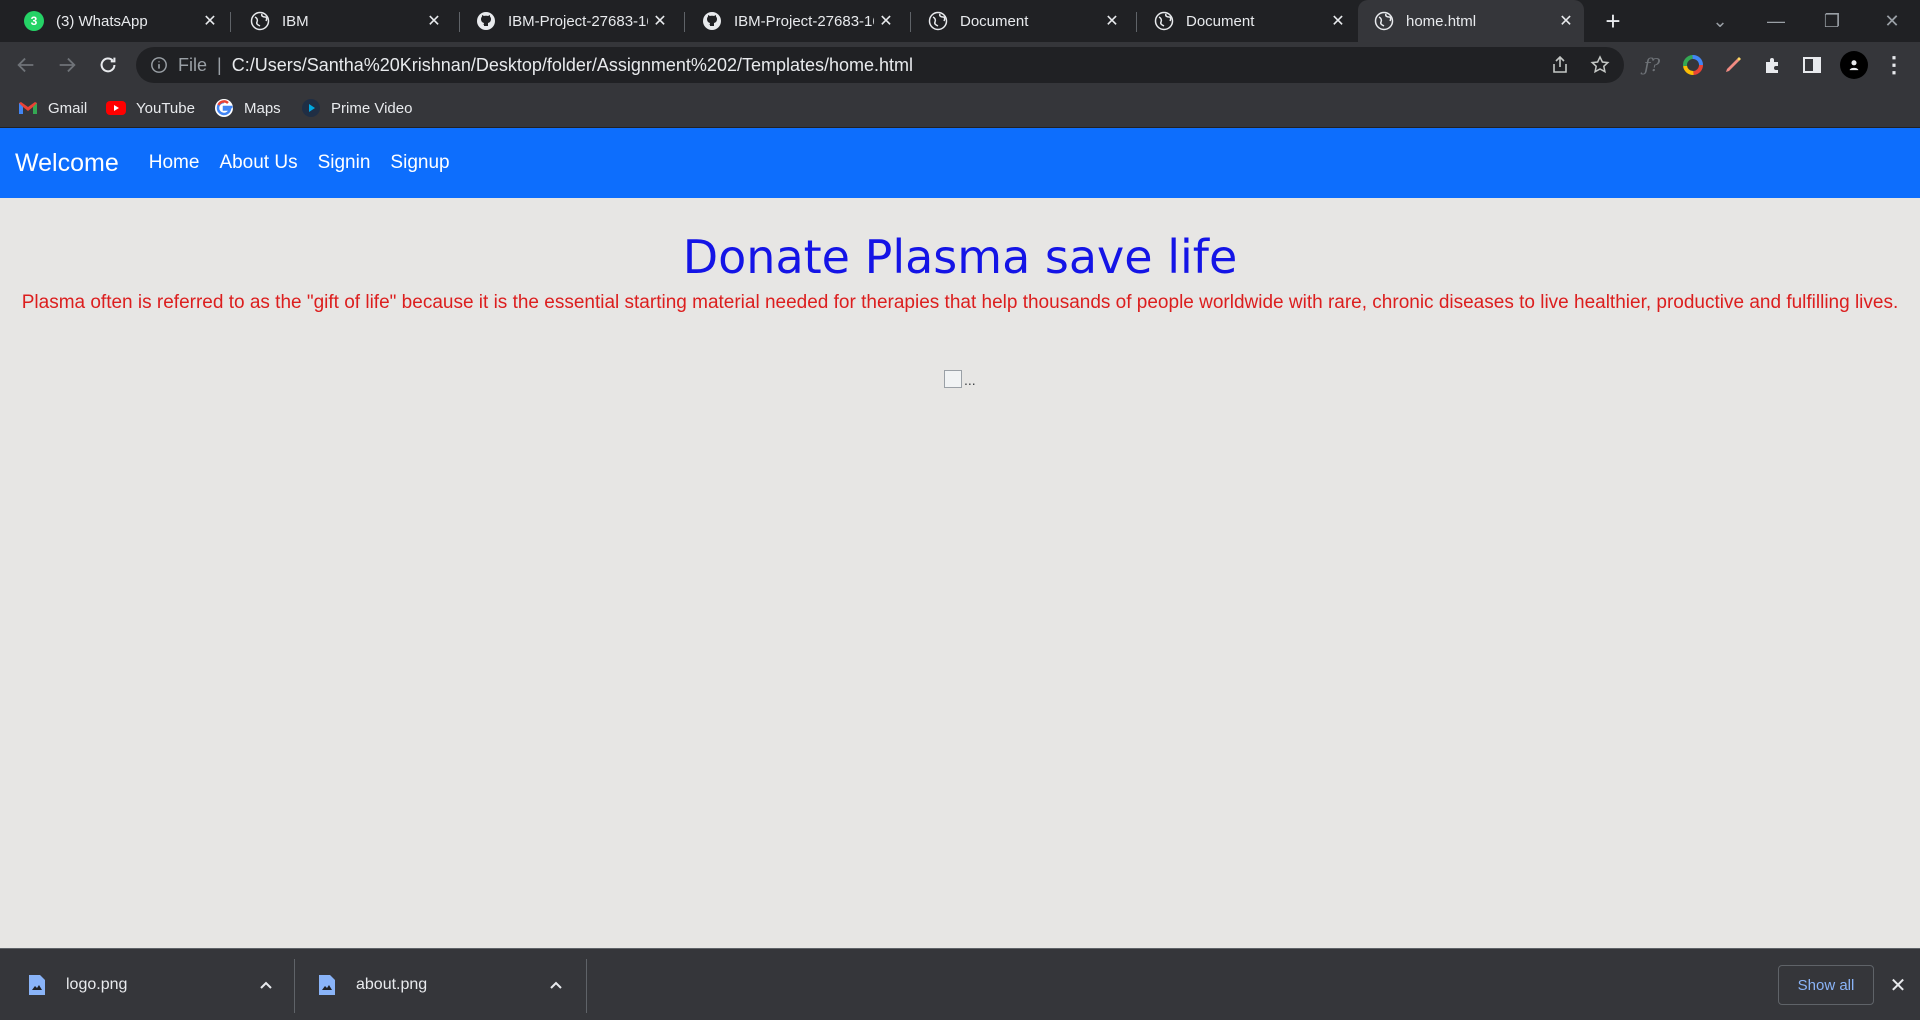 The height and width of the screenshot is (1020, 1920). I want to click on youtube-icon, so click(116, 108).